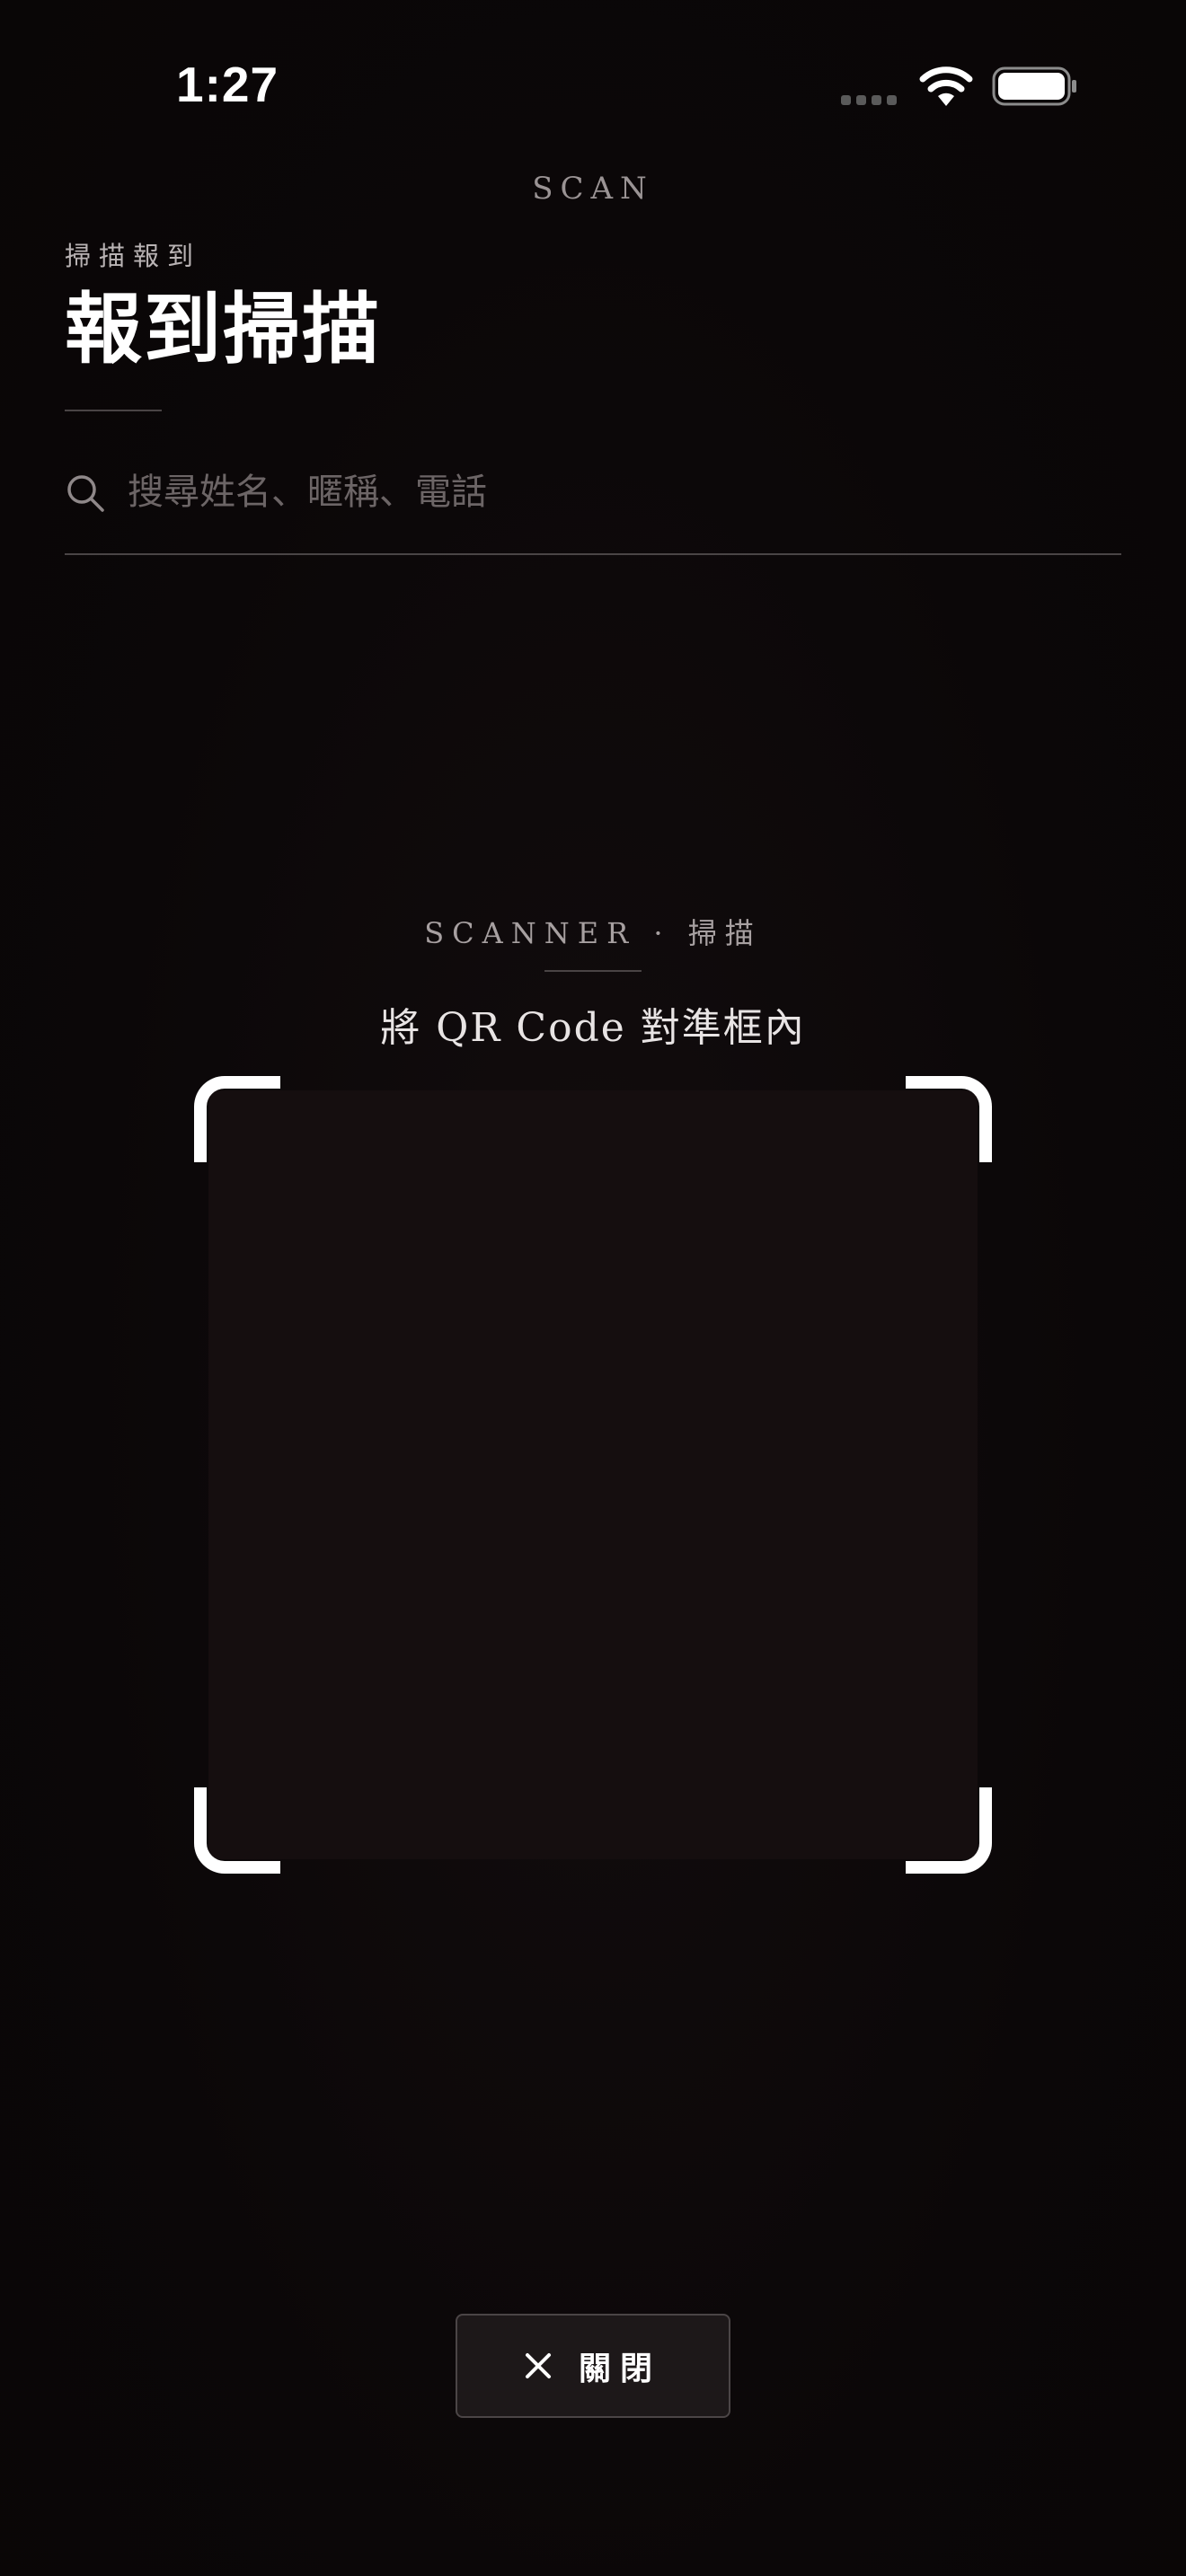 This screenshot has width=1186, height=2576. What do you see at coordinates (1034, 86) in the screenshot?
I see `battery-icon` at bounding box center [1034, 86].